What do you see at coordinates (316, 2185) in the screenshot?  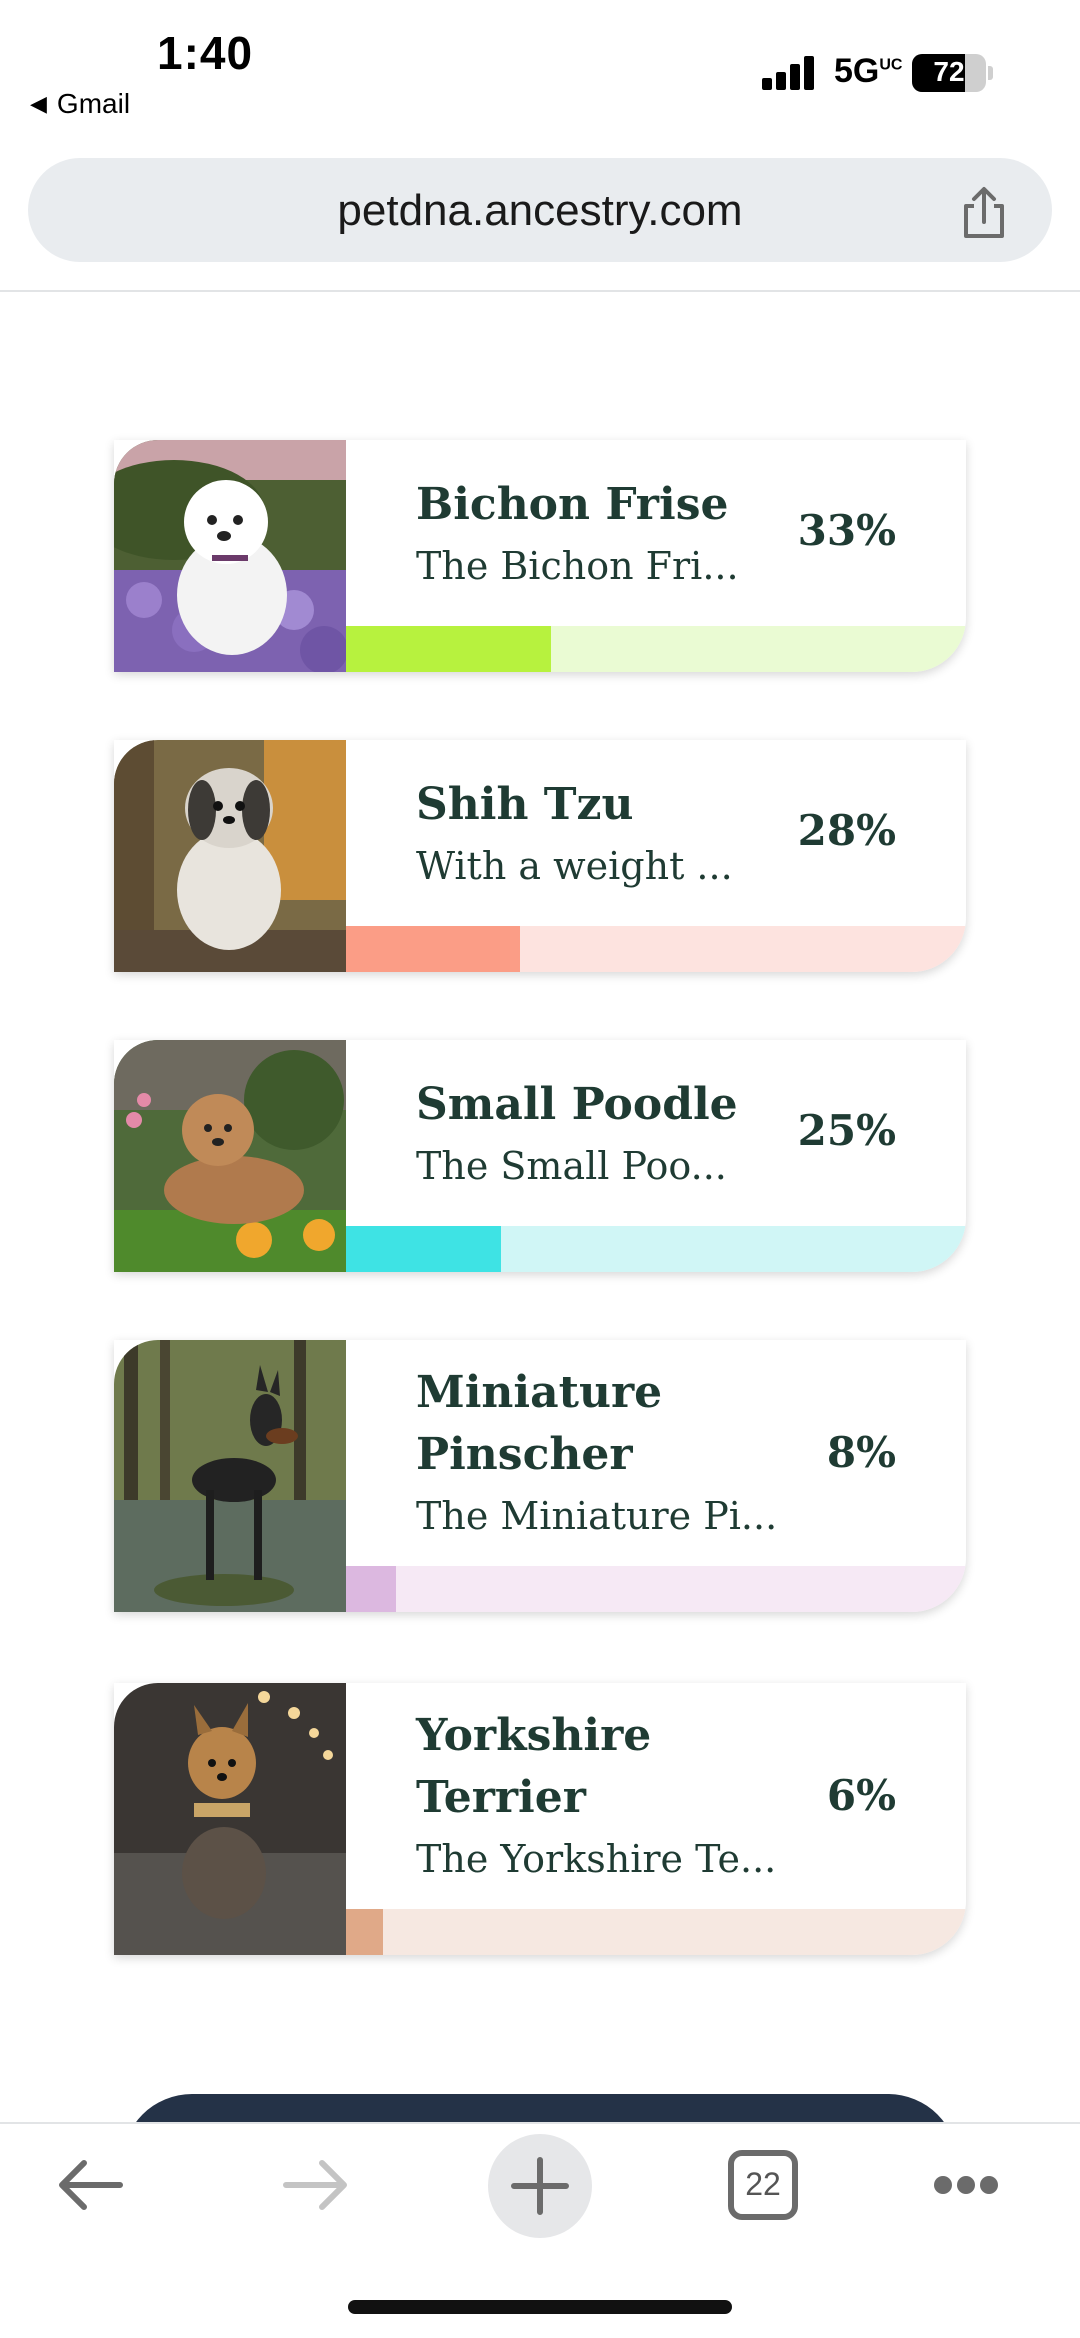 I see `arrow-right-icon` at bounding box center [316, 2185].